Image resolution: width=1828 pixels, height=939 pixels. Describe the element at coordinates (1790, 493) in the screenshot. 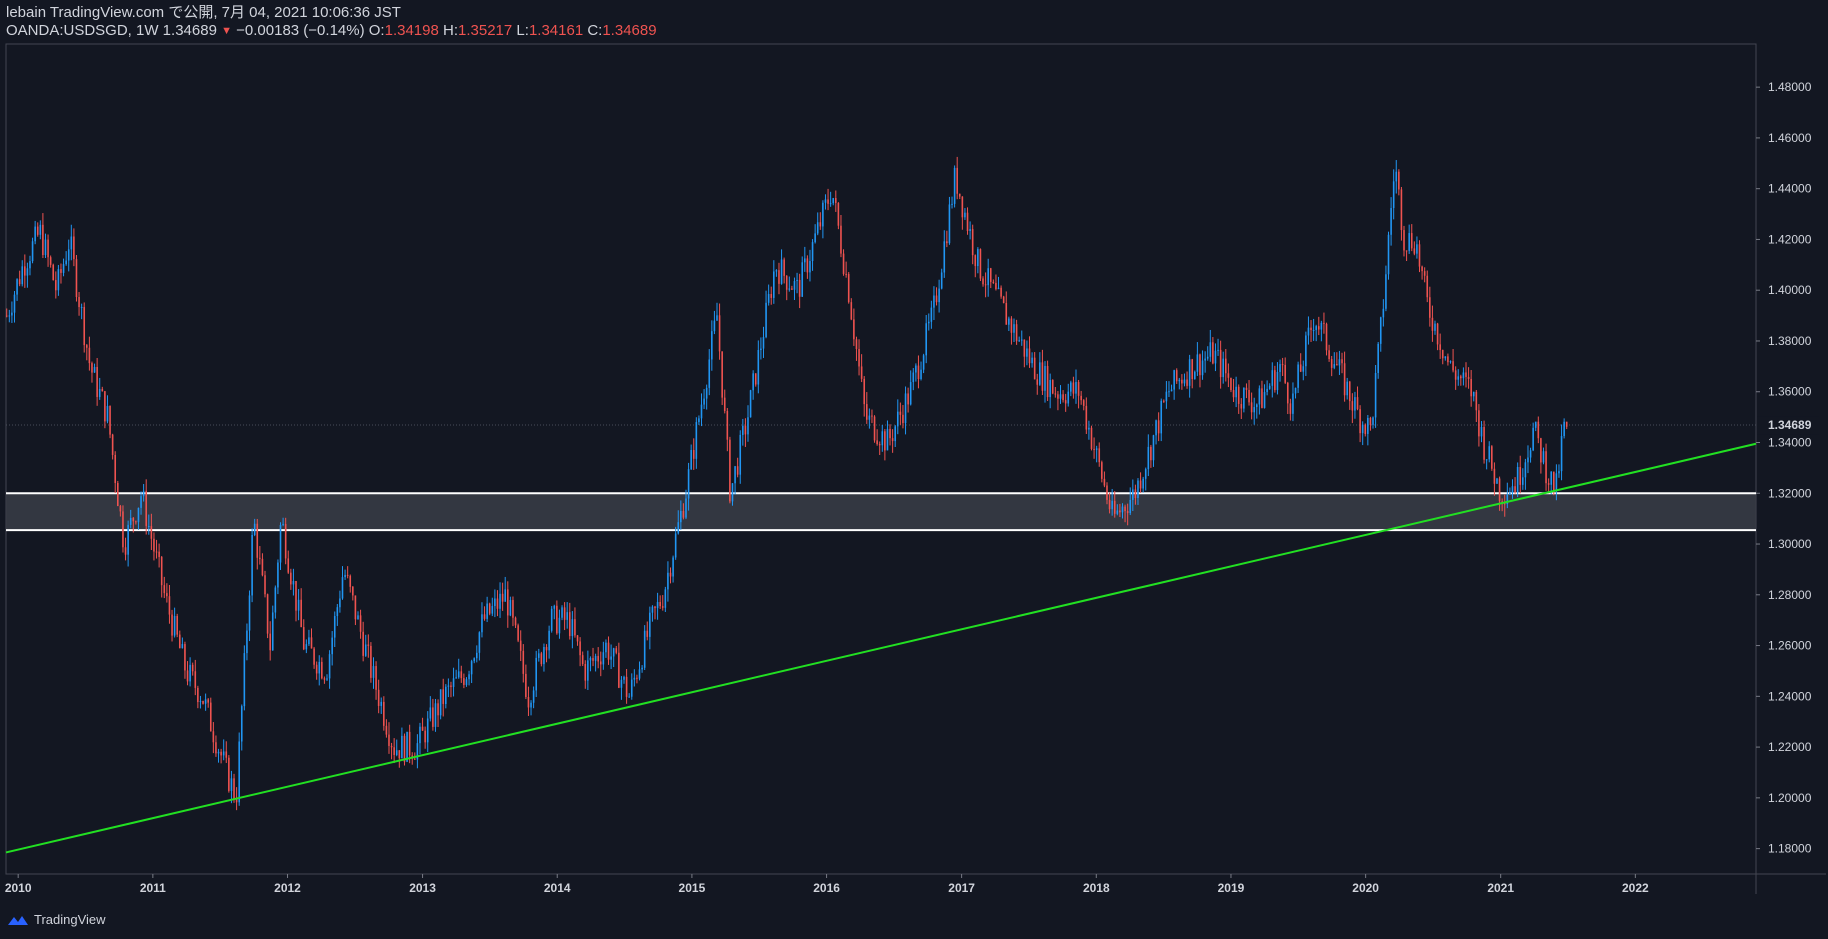

I see `price-tick-label: 1.32000` at that location.